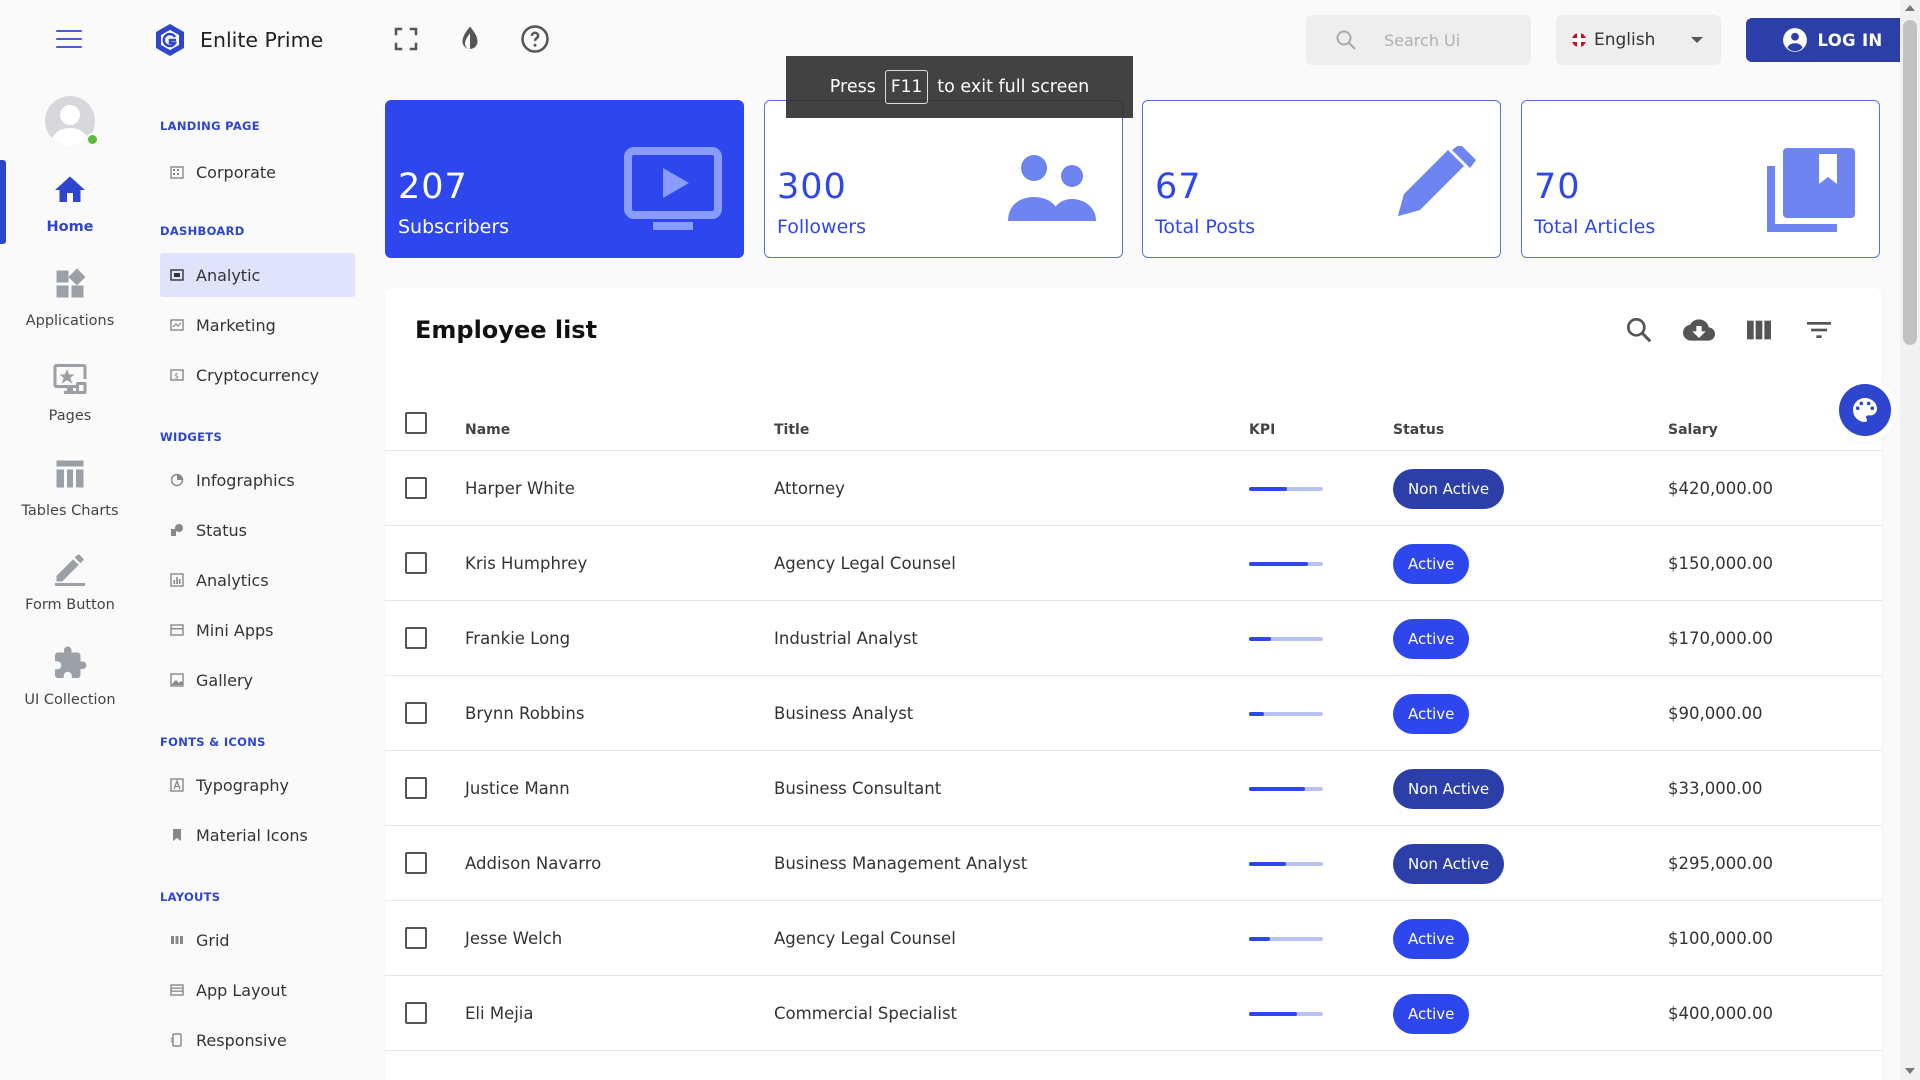 Image resolution: width=1920 pixels, height=1080 pixels. I want to click on theme-palette-button, so click(1865, 410).